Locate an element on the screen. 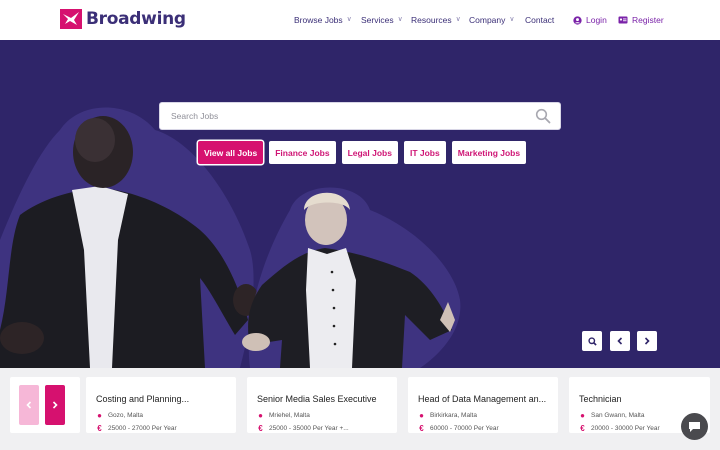  brand-logo: Broadwing is located at coordinates (123, 19).